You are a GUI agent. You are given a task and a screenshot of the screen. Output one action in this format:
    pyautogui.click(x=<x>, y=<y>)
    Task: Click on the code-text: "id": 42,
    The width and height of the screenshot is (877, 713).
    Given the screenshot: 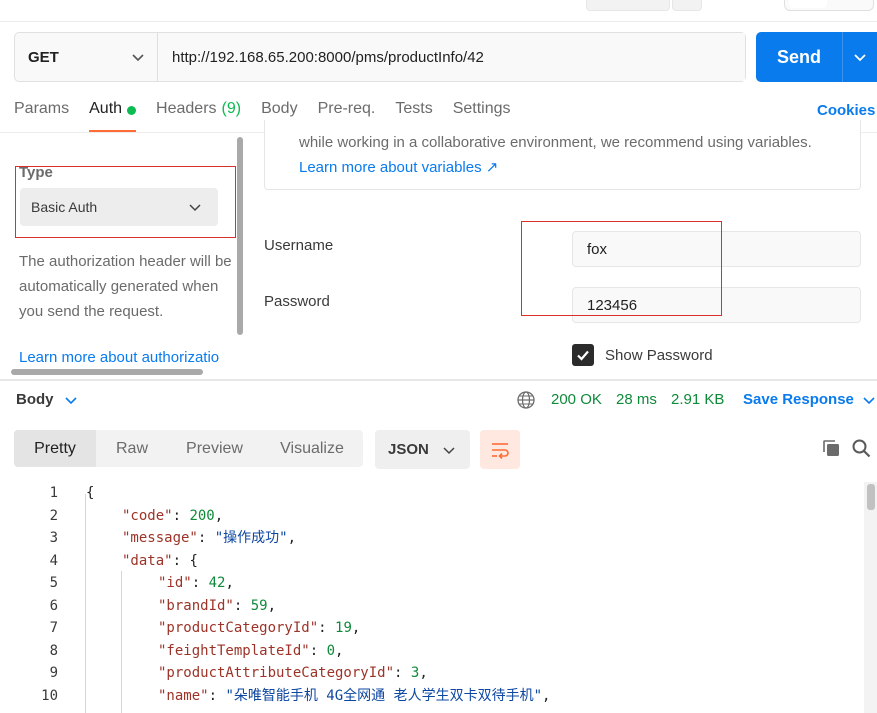 What is the action you would take?
    pyautogui.click(x=196, y=583)
    